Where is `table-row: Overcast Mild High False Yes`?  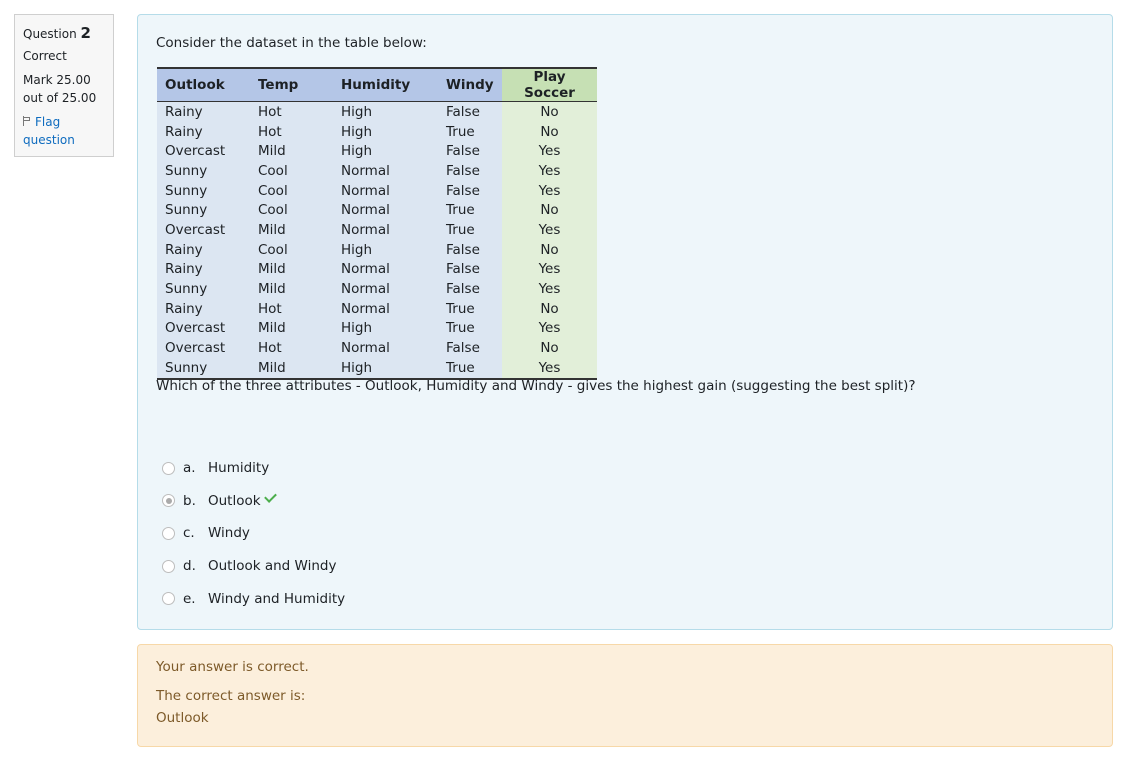 table-row: Overcast Mild High False Yes is located at coordinates (377, 151).